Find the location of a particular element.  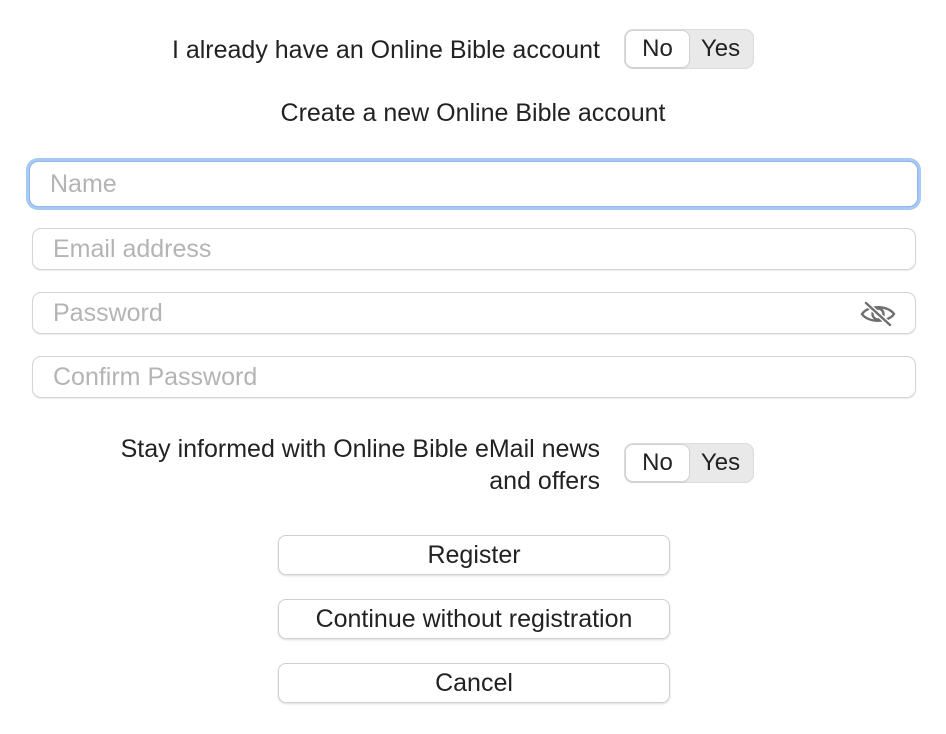

account-toggle-no: No is located at coordinates (657, 49).